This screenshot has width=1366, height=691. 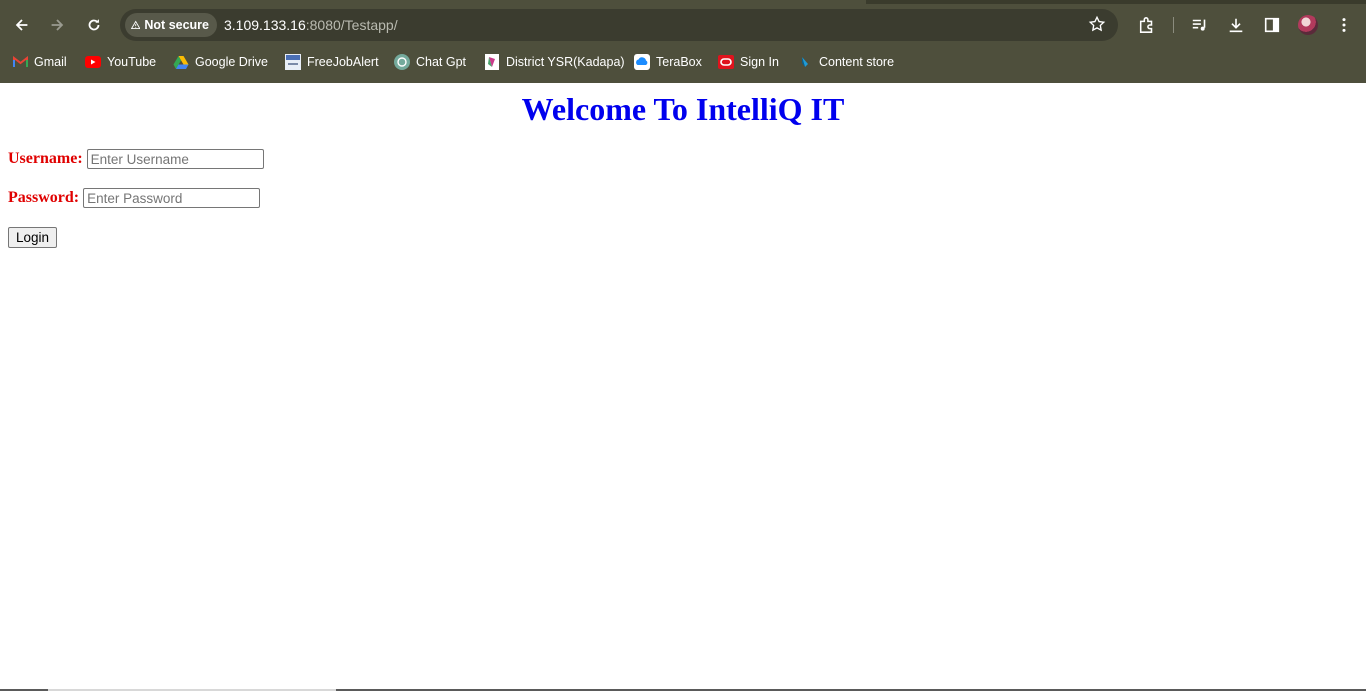 I want to click on back-arrow-icon, so click(x=21, y=25).